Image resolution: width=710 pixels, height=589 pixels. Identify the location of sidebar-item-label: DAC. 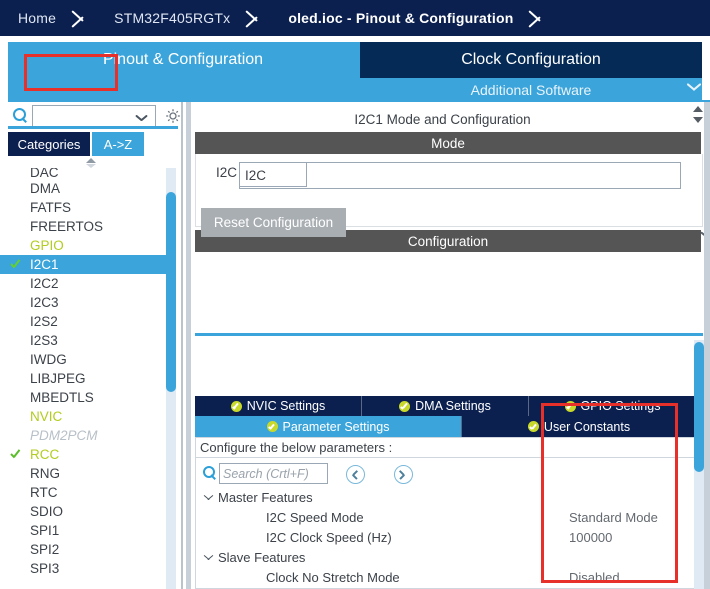
(44, 173).